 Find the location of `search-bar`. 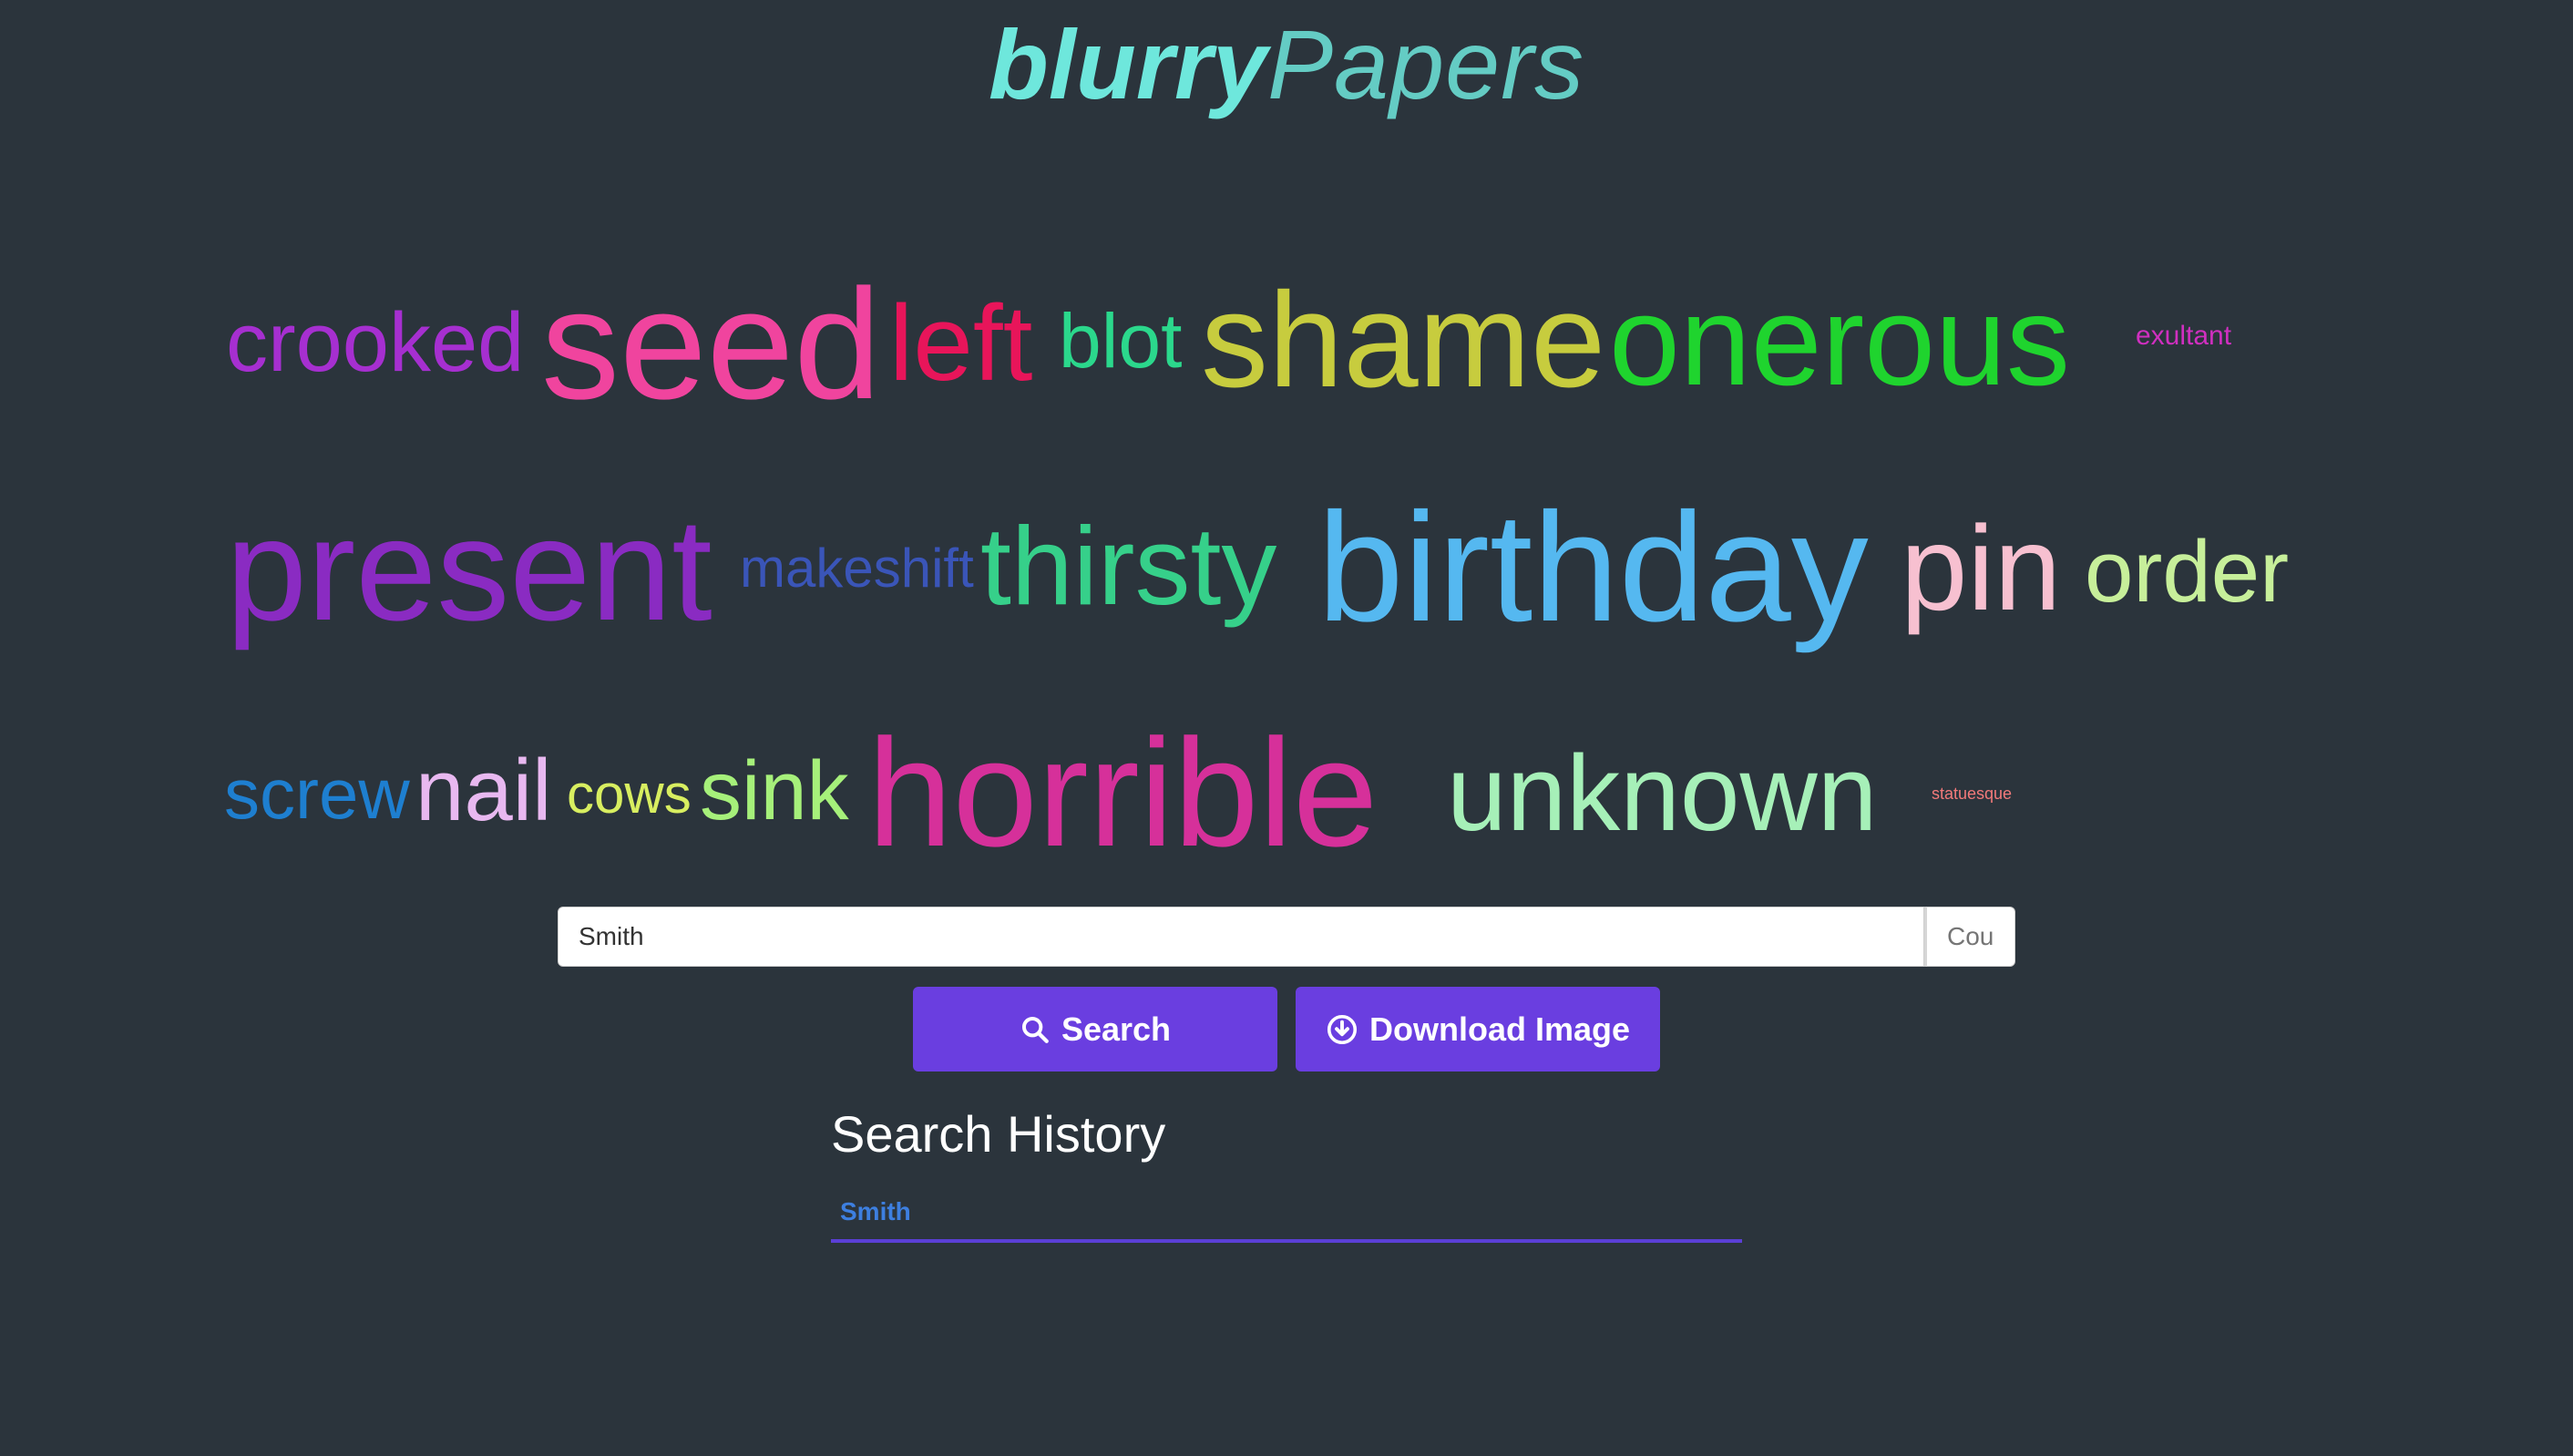

search-bar is located at coordinates (1286, 938).